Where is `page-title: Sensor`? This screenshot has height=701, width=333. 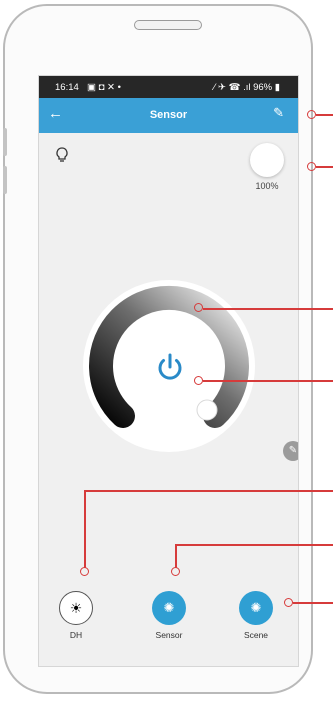 page-title: Sensor is located at coordinates (168, 115).